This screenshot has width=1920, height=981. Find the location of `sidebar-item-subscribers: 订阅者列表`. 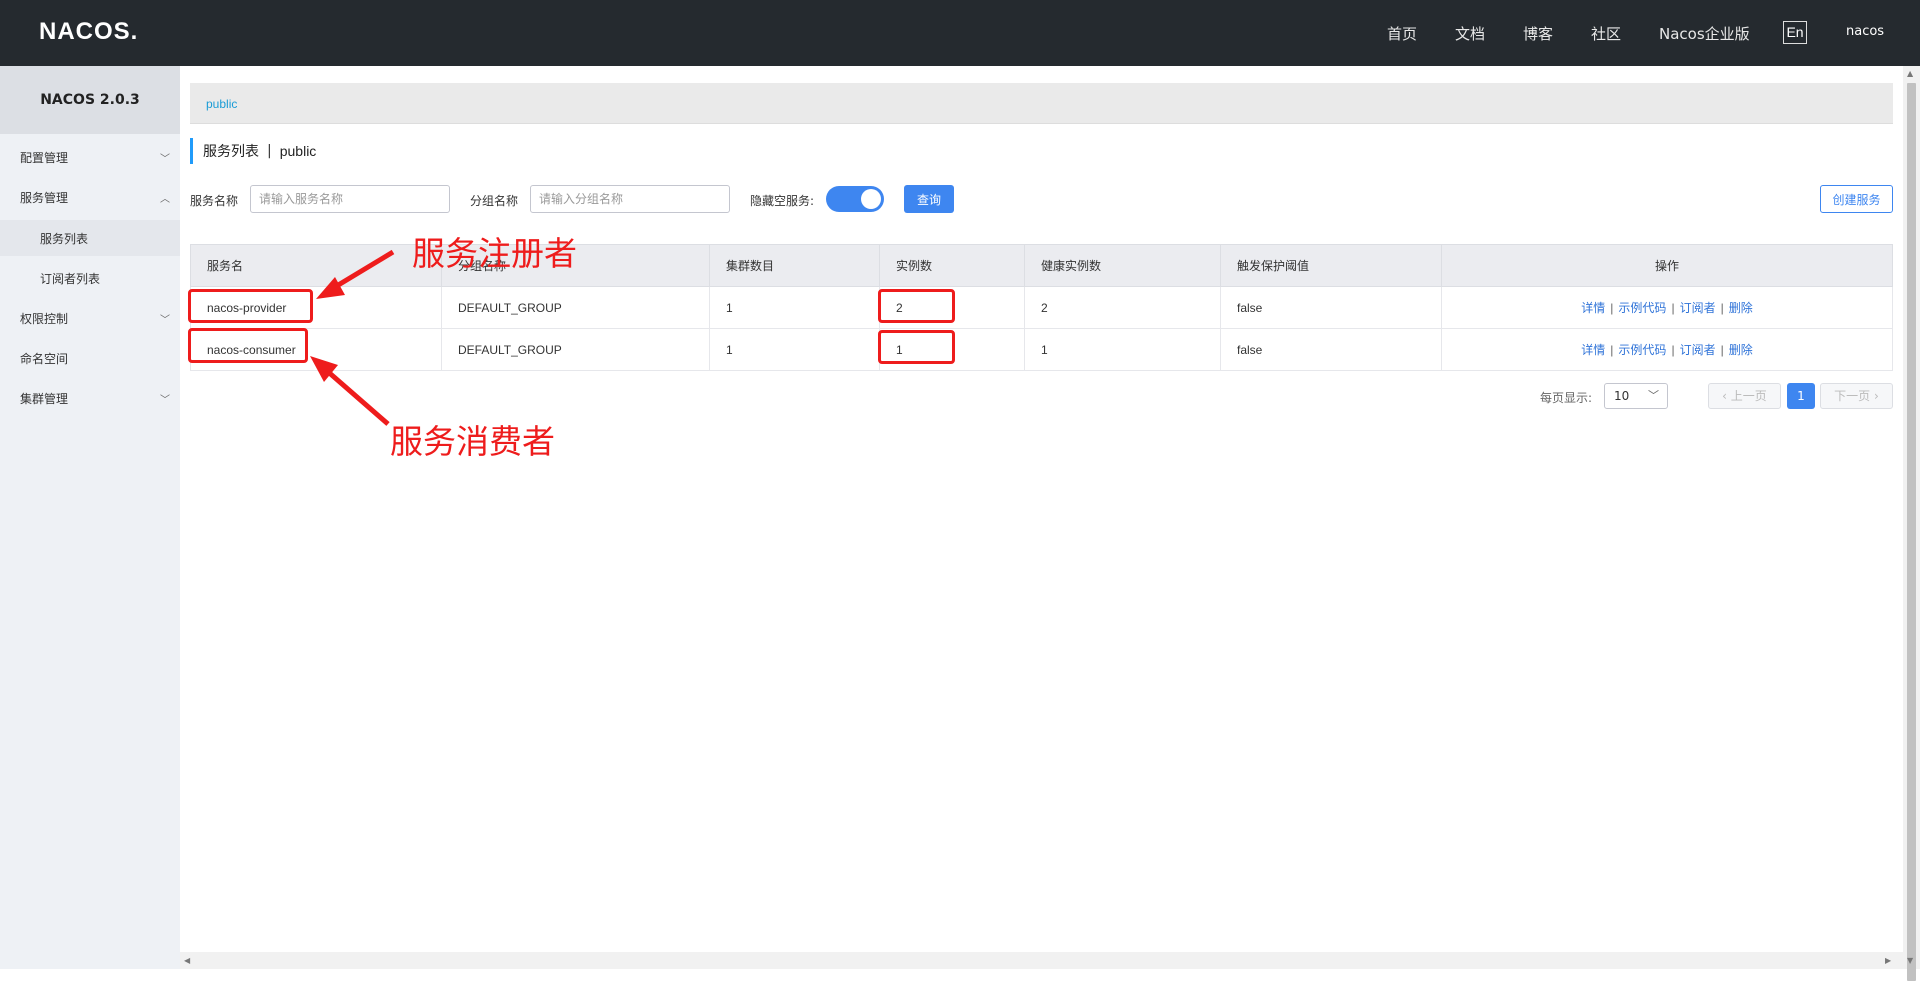

sidebar-item-subscribers: 订阅者列表 is located at coordinates (90, 278).